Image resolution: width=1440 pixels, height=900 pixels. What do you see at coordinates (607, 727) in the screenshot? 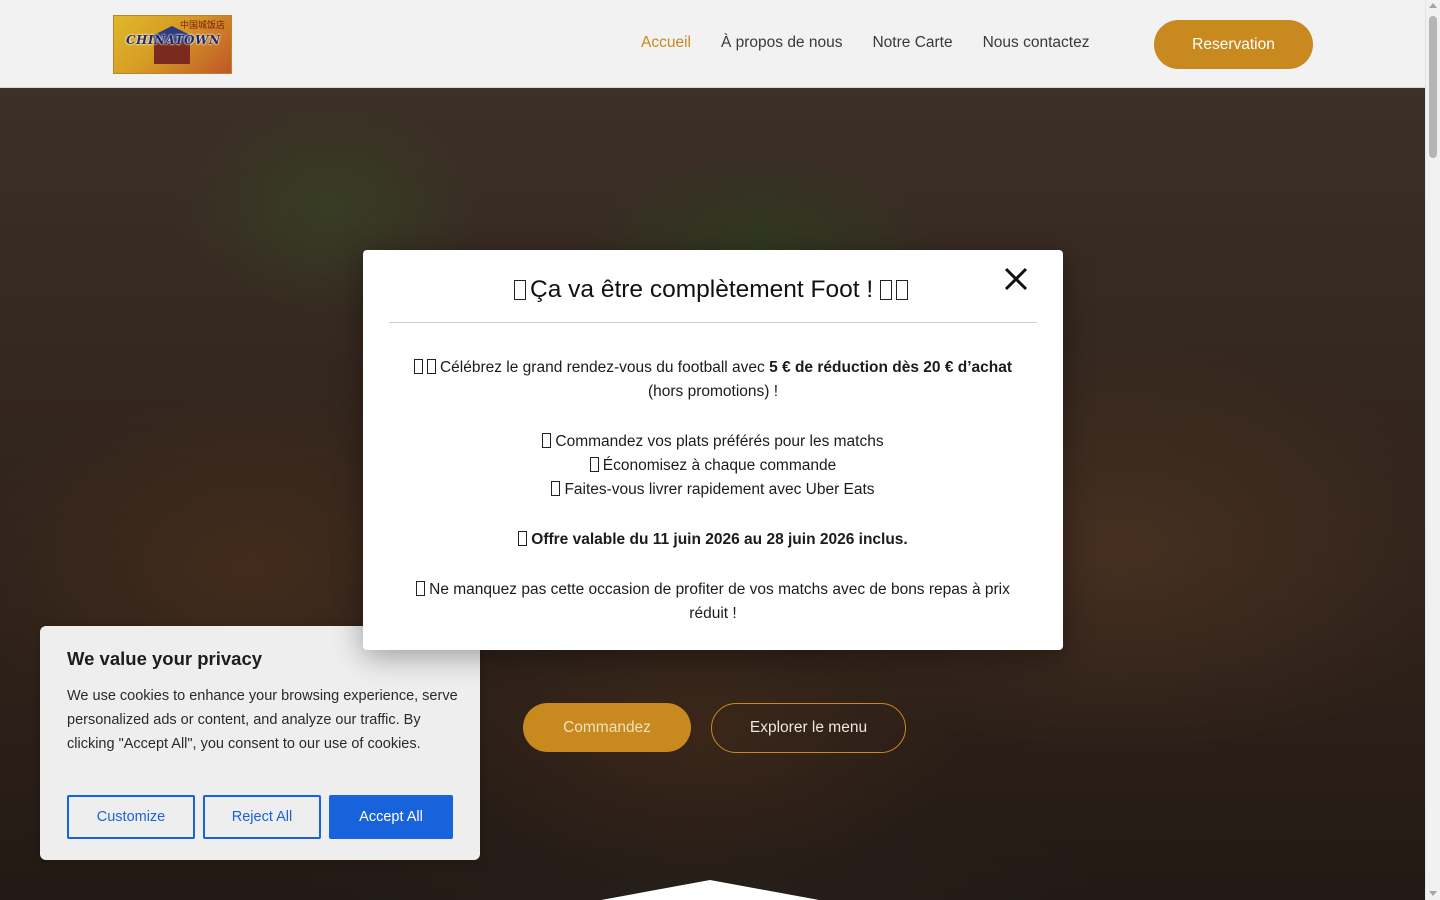
I see `commandez-button: Commandez` at bounding box center [607, 727].